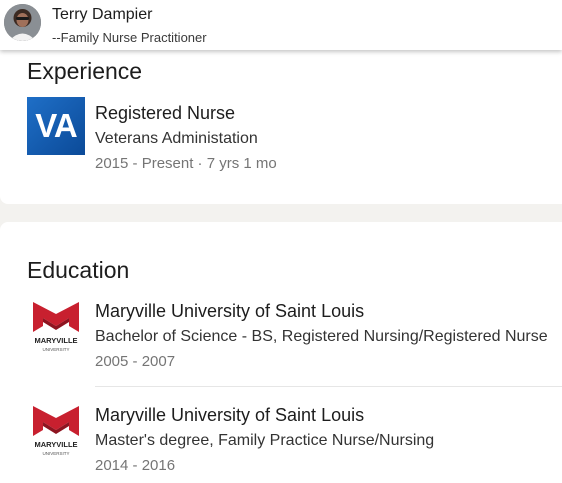  What do you see at coordinates (102, 14) in the screenshot?
I see `profile-name: Terry Dampier` at bounding box center [102, 14].